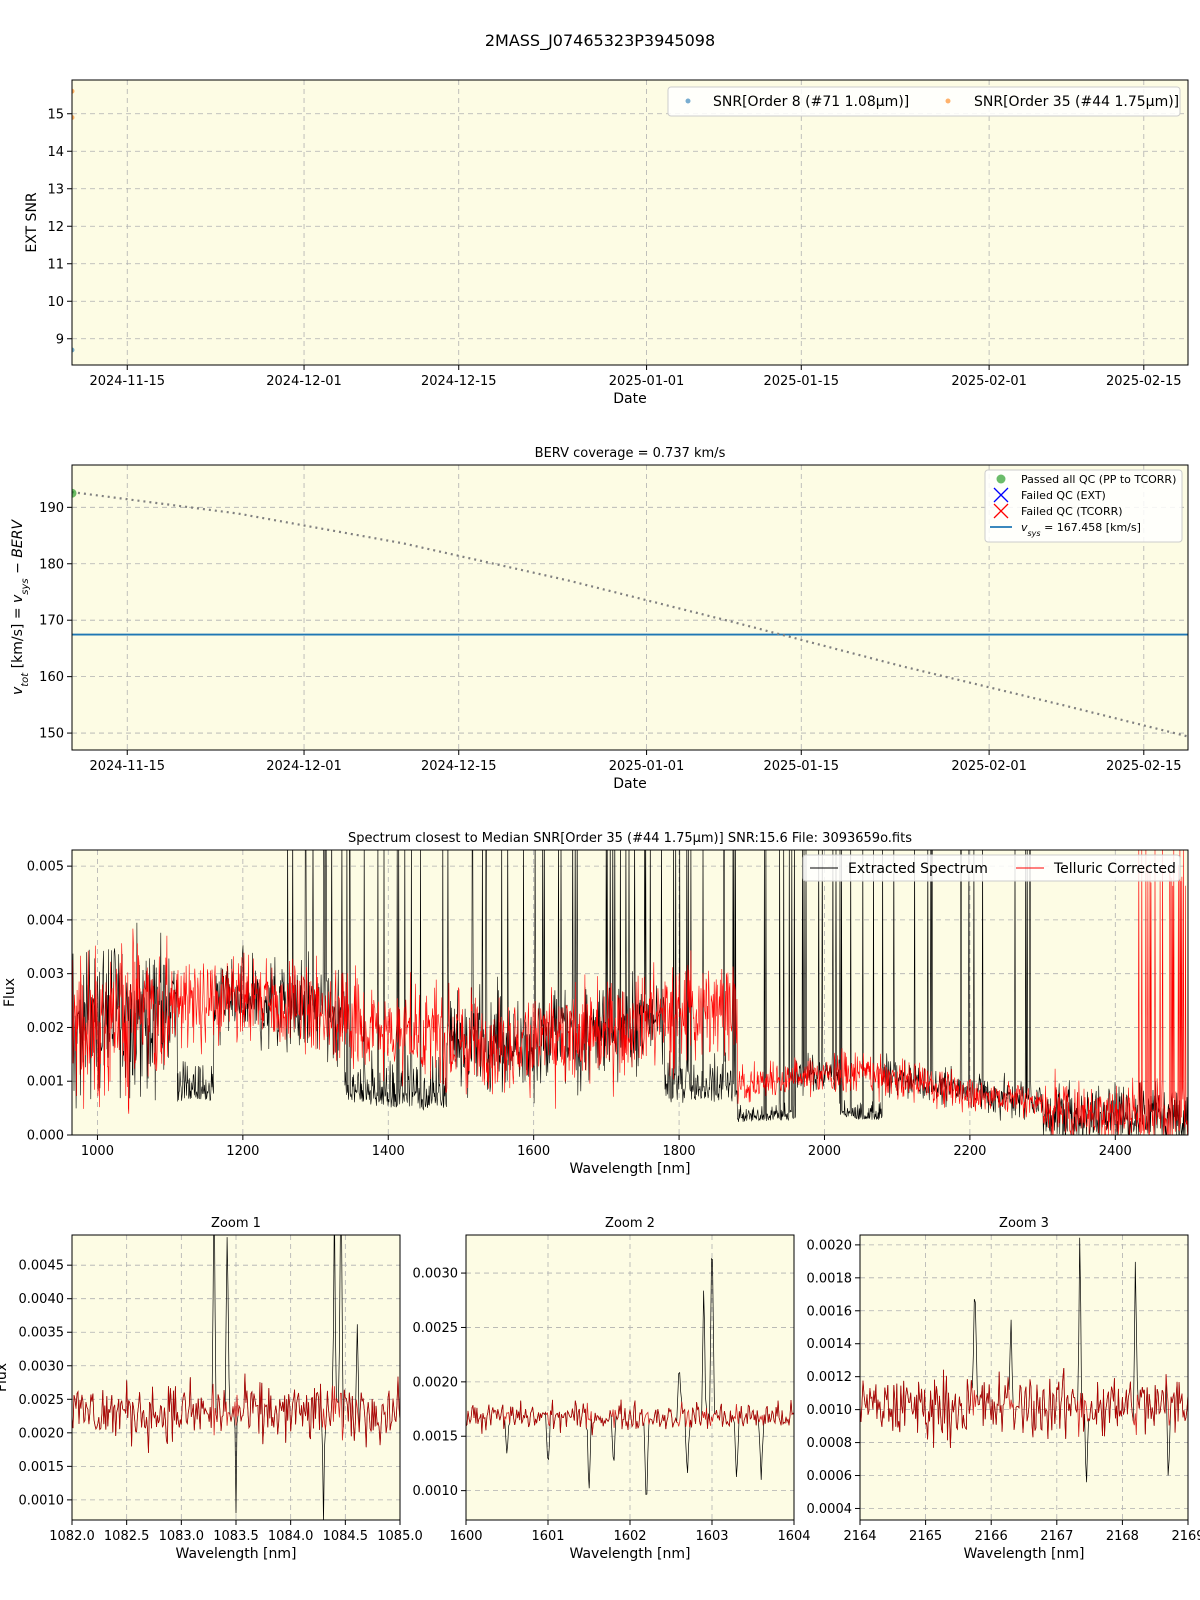  I want to click on zoom3-ytick-label-0: 0.0004, so click(830, 1509).